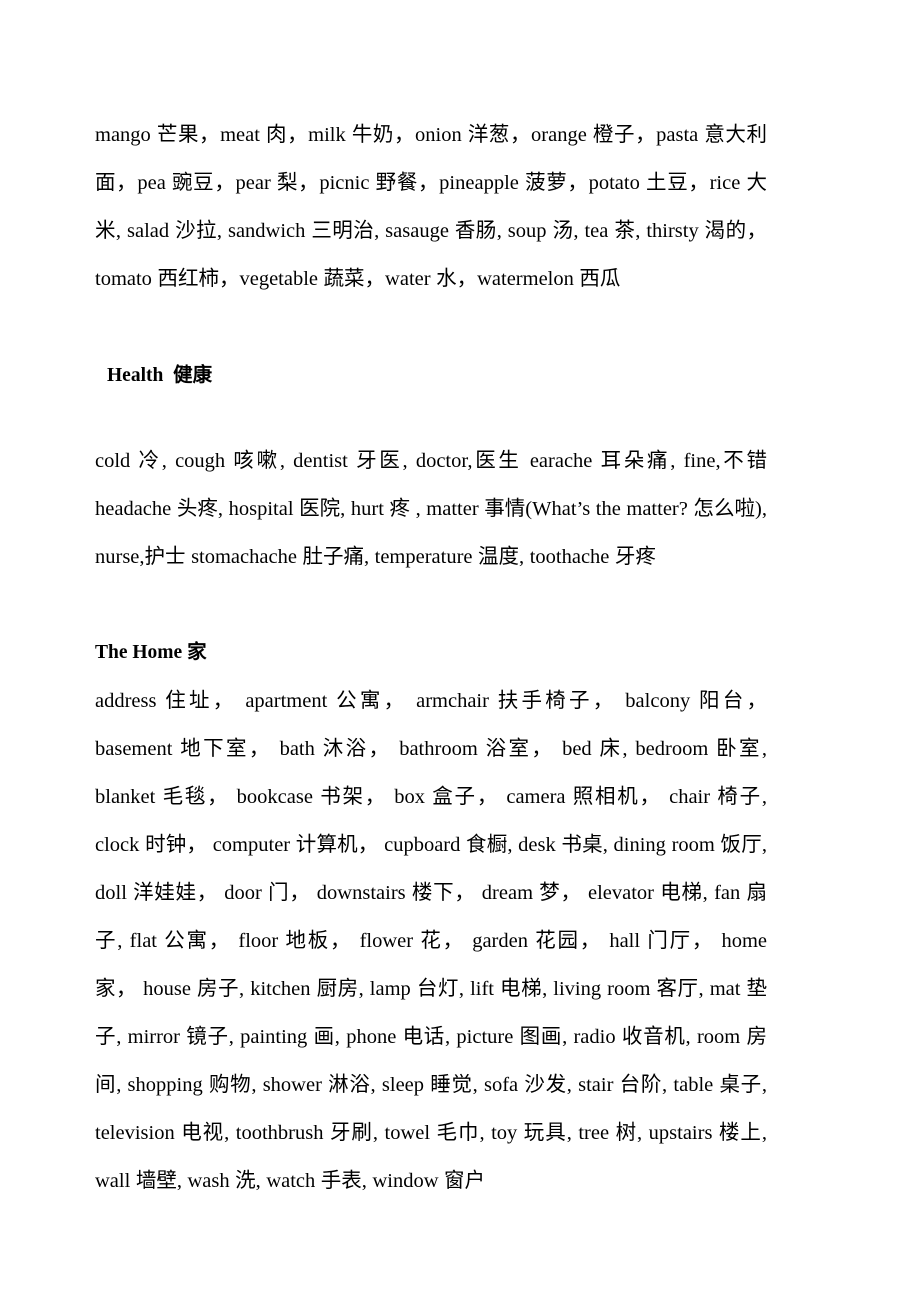 The height and width of the screenshot is (1302, 920). What do you see at coordinates (431, 55) in the screenshot?
I see `top-margin-spacer` at bounding box center [431, 55].